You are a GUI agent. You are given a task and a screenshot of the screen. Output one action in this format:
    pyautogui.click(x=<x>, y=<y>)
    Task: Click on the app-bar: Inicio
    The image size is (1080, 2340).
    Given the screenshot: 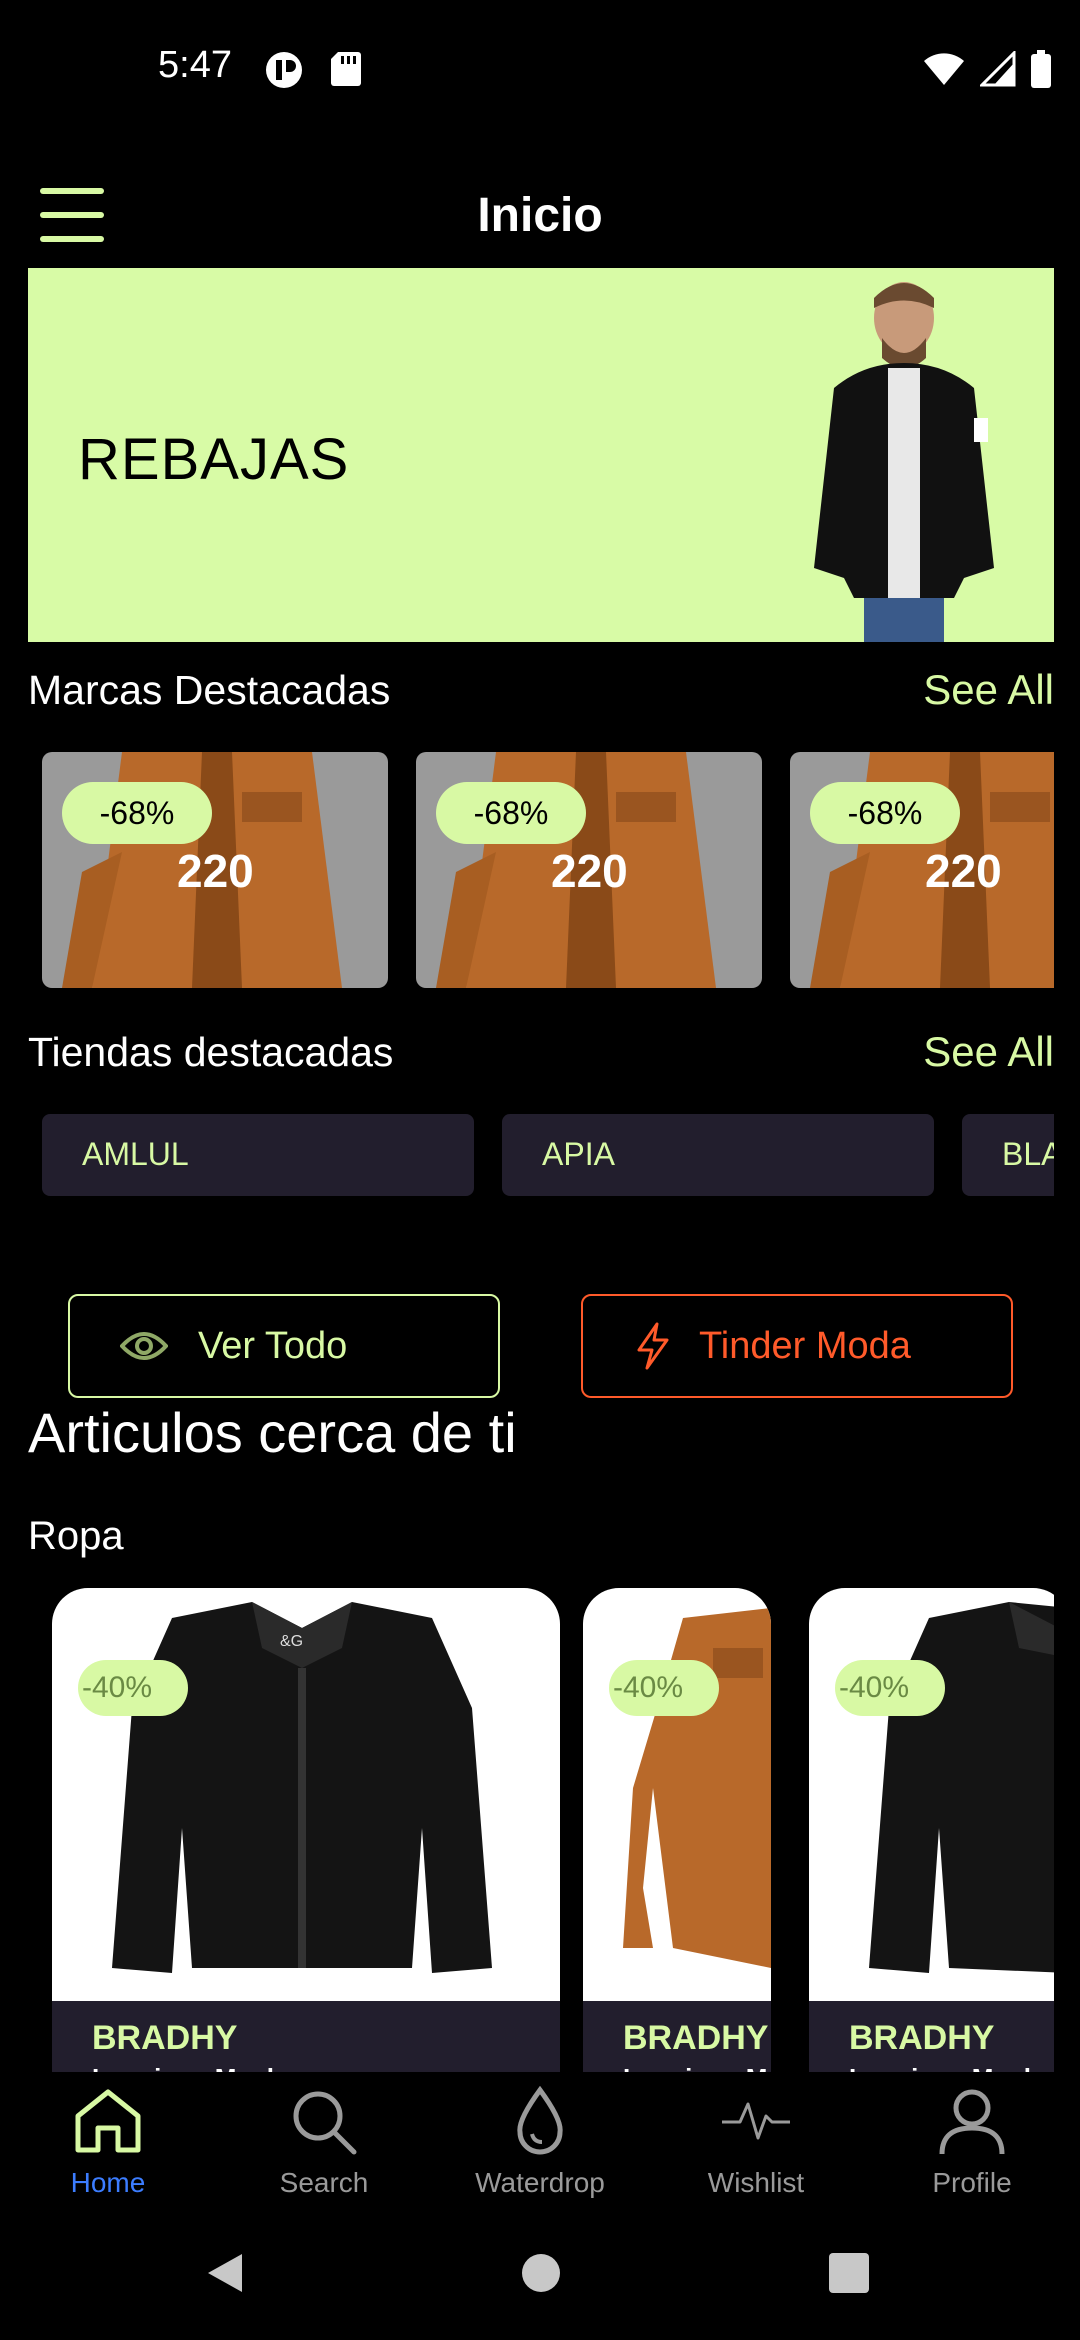 What is the action you would take?
    pyautogui.click(x=540, y=216)
    